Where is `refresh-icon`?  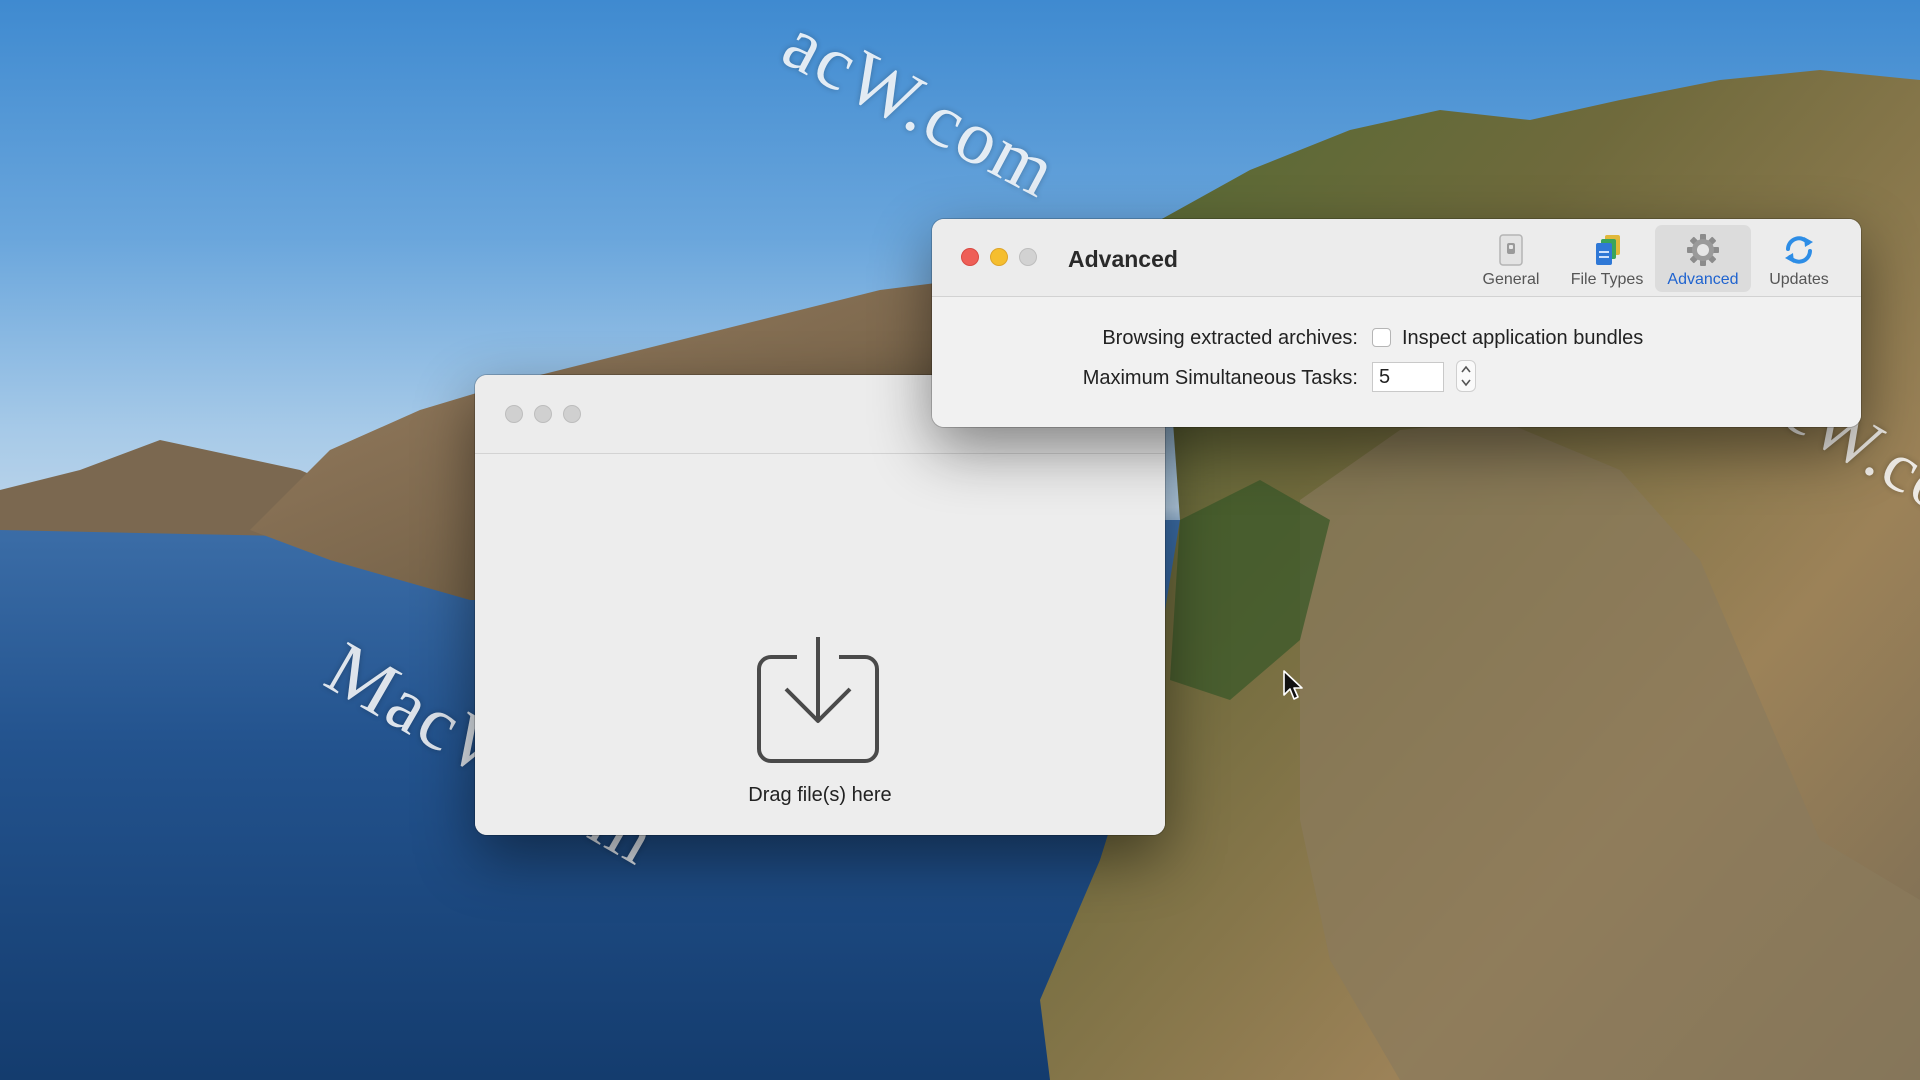 refresh-icon is located at coordinates (1799, 250).